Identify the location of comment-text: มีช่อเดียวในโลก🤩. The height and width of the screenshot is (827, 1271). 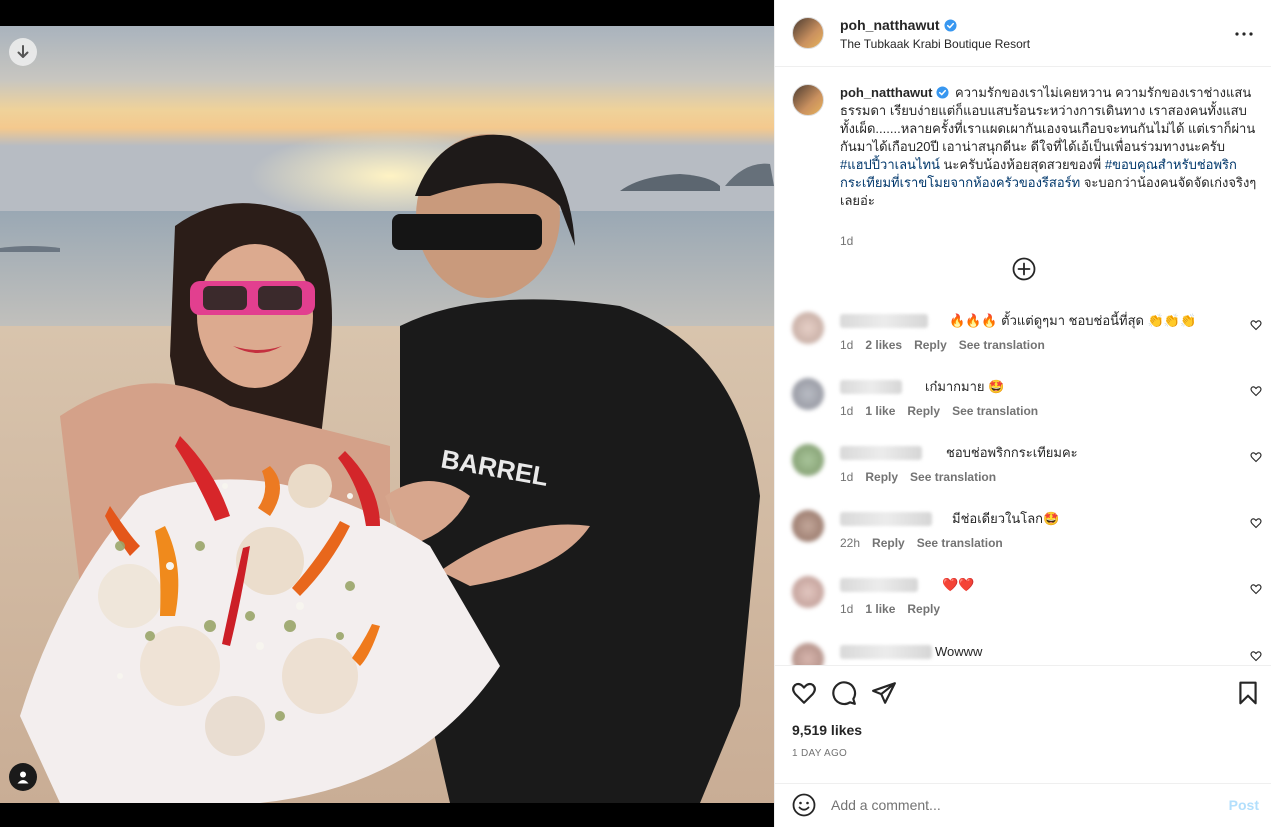
(1006, 518).